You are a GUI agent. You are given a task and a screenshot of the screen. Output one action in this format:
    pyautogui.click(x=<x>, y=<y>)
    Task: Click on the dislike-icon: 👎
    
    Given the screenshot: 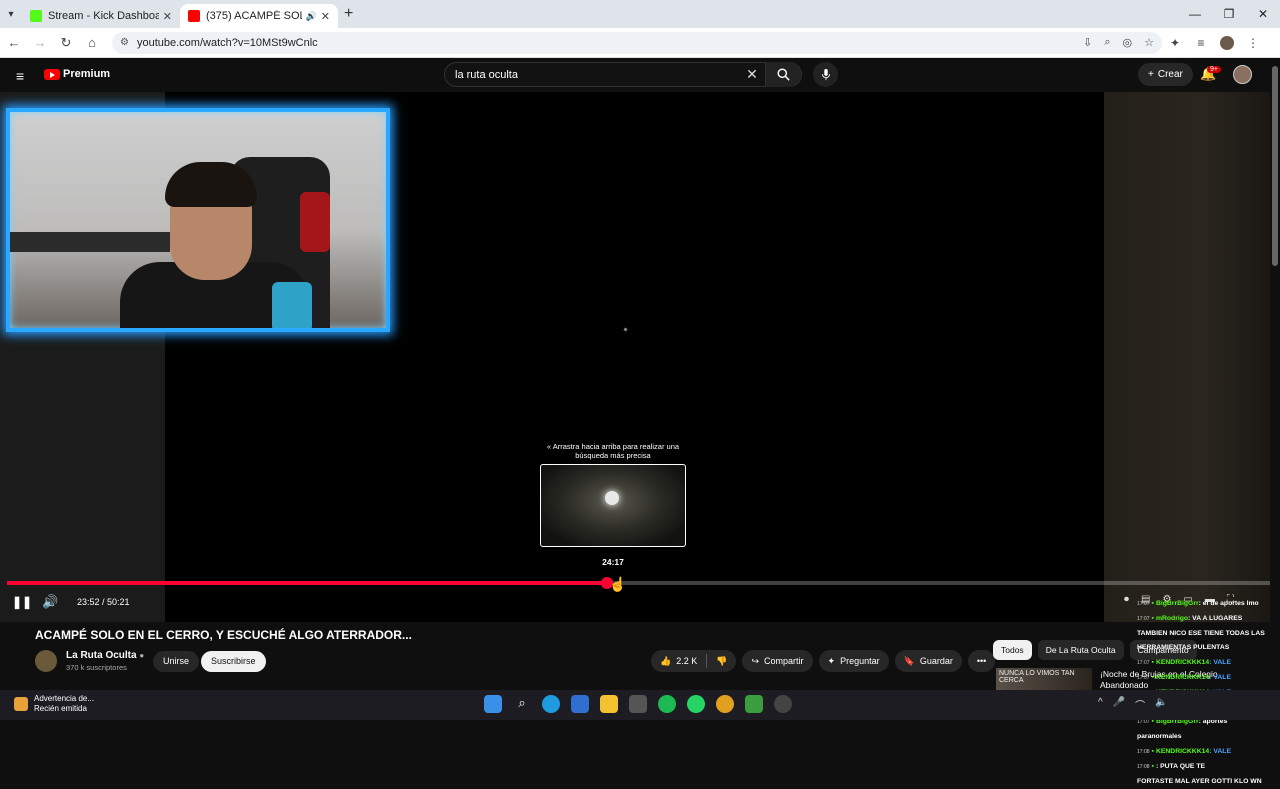 What is the action you would take?
    pyautogui.click(x=721, y=661)
    